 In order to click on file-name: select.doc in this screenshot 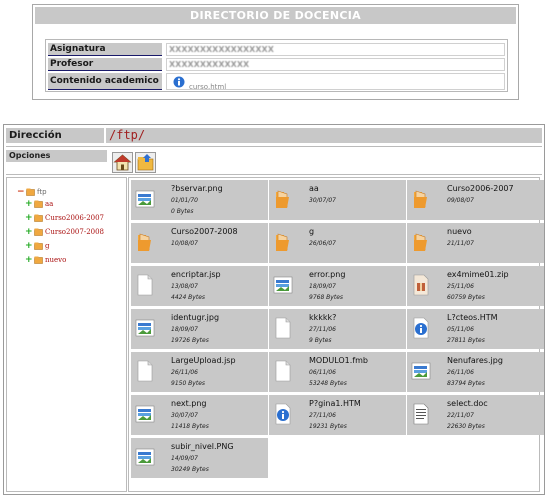, I will do `click(467, 403)`.